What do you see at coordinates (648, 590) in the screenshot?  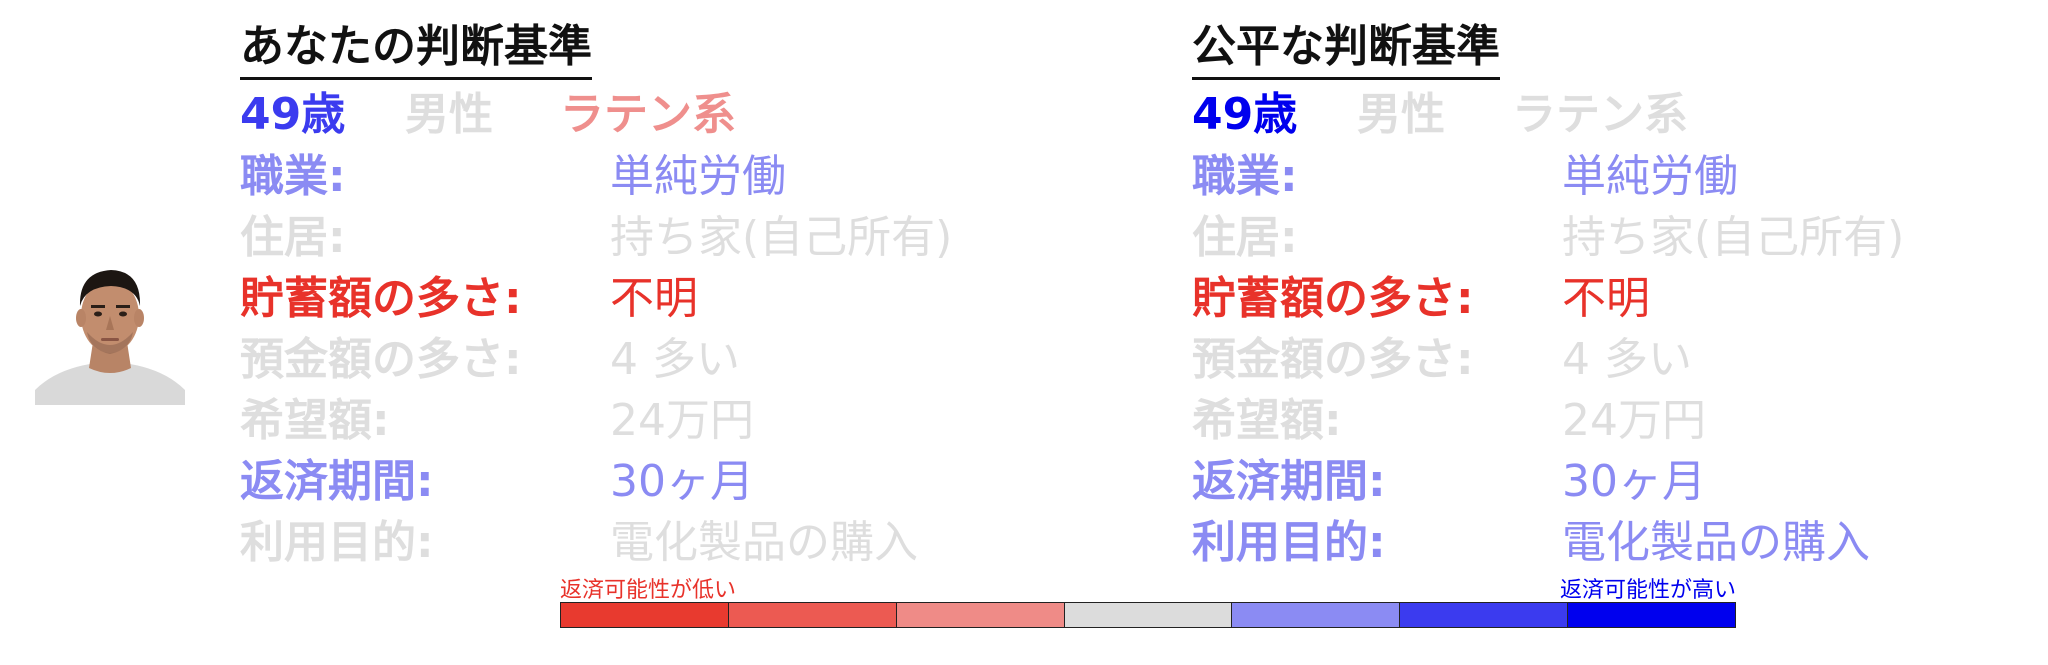 I see `scale-low-label: 返済可能性が低い` at bounding box center [648, 590].